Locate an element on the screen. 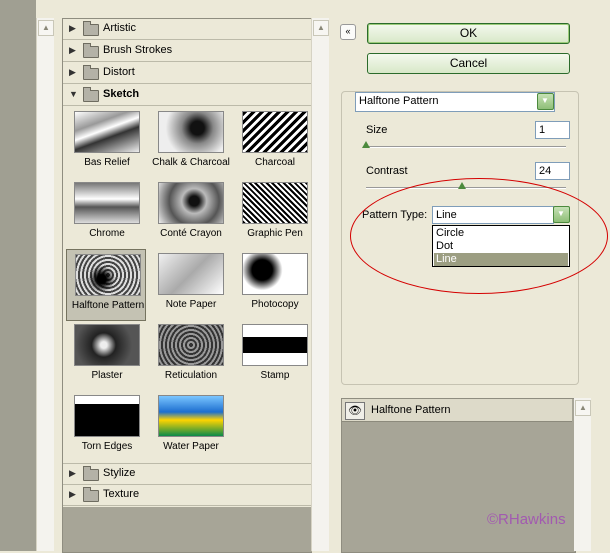 The width and height of the screenshot is (610, 553). collapse-arrow-icon: ▼ is located at coordinates (73, 94).